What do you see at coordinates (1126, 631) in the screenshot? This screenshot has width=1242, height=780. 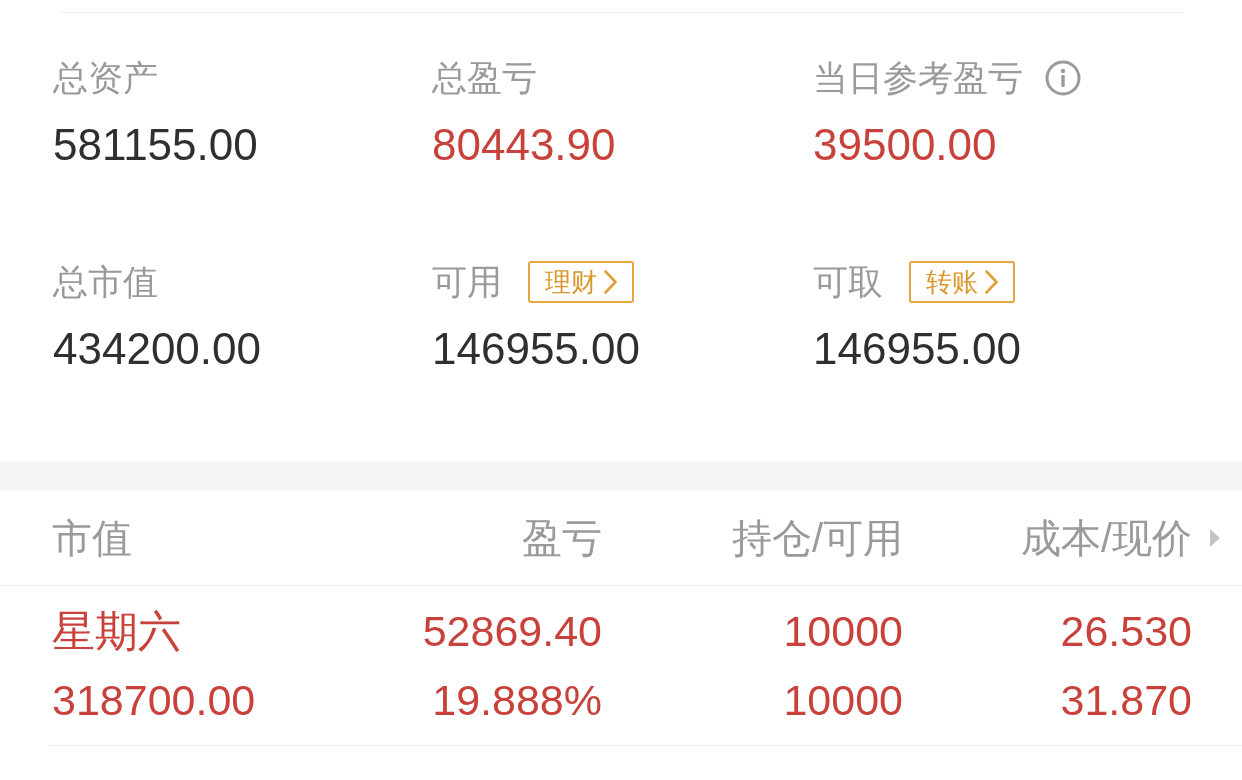 I see `table-cell: 26.530` at bounding box center [1126, 631].